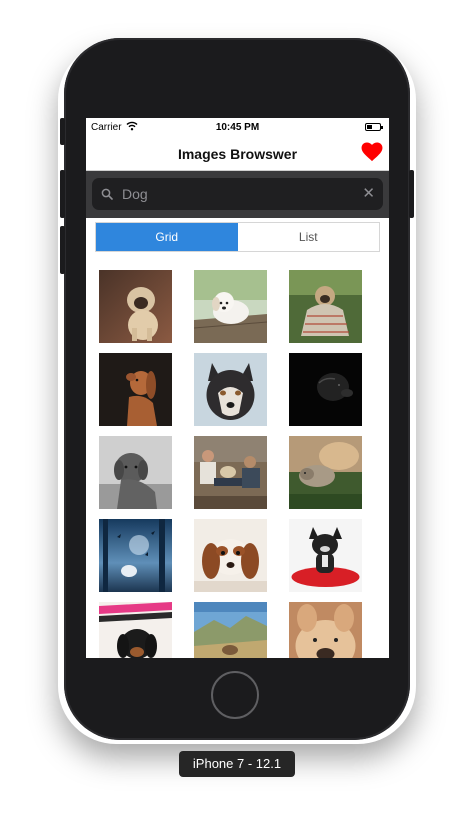  I want to click on battery-icon, so click(374, 127).